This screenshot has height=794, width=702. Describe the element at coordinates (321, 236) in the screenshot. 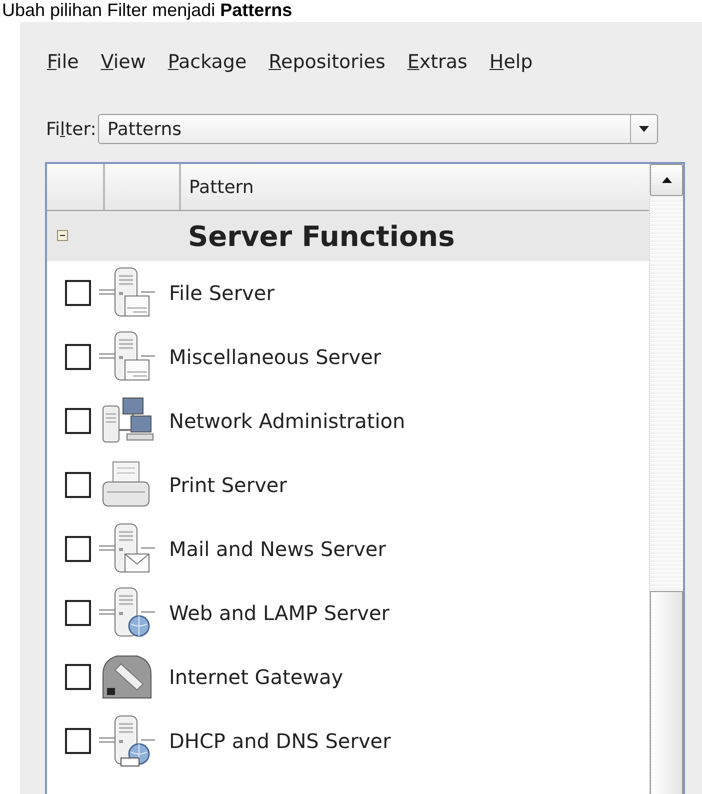

I see `group-title: Server Functions` at that location.